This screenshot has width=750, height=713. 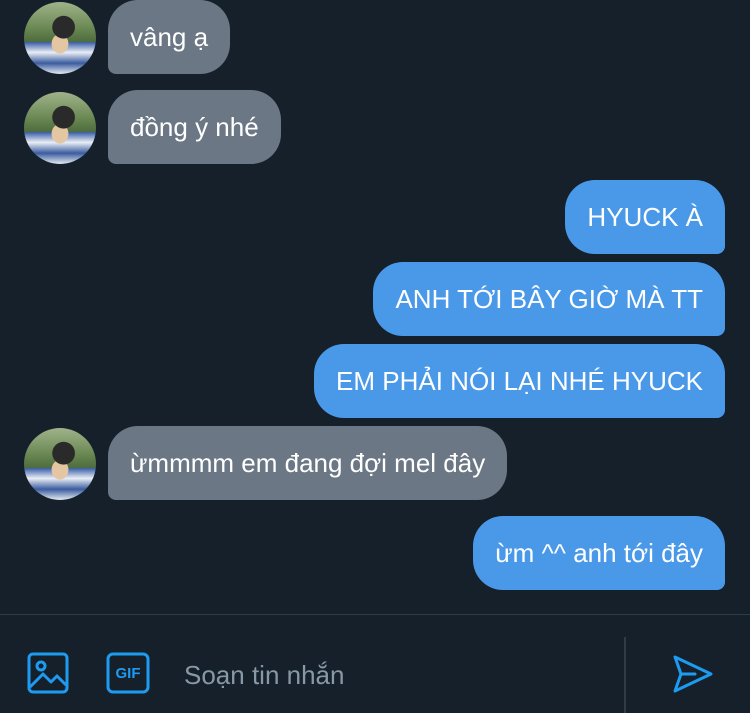 What do you see at coordinates (169, 37) in the screenshot?
I see `incoming-message: vâng ạ` at bounding box center [169, 37].